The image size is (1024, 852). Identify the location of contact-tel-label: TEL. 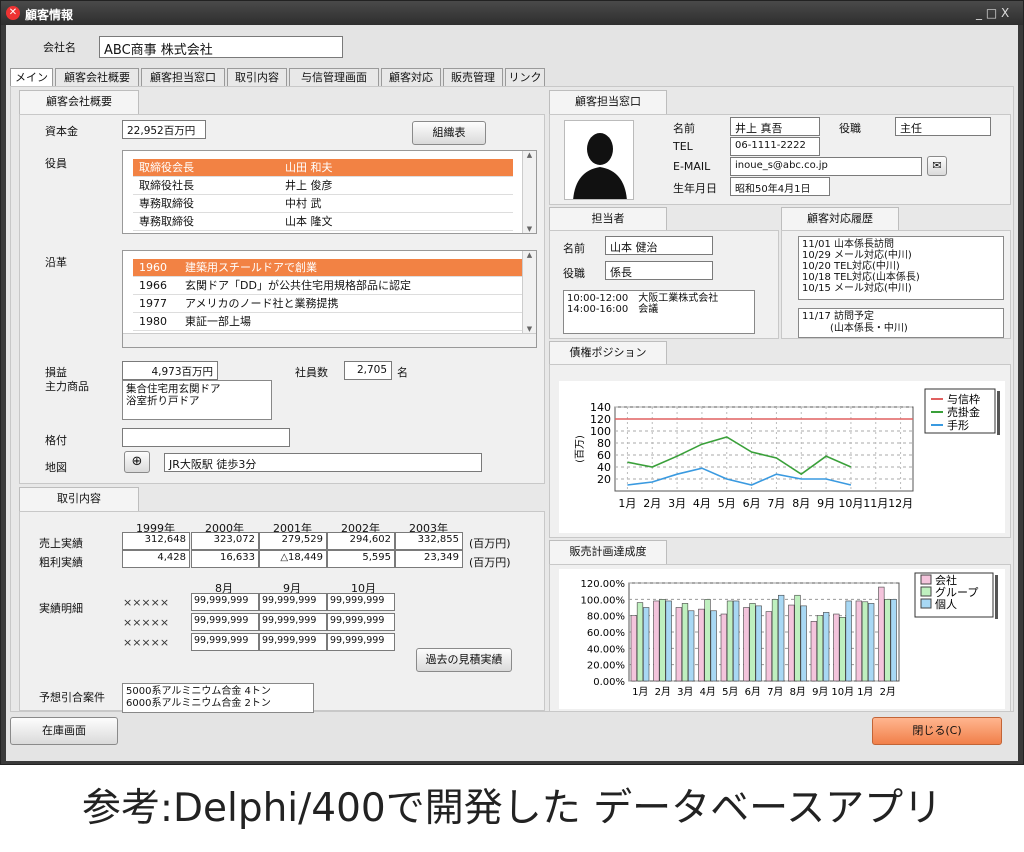
(683, 146).